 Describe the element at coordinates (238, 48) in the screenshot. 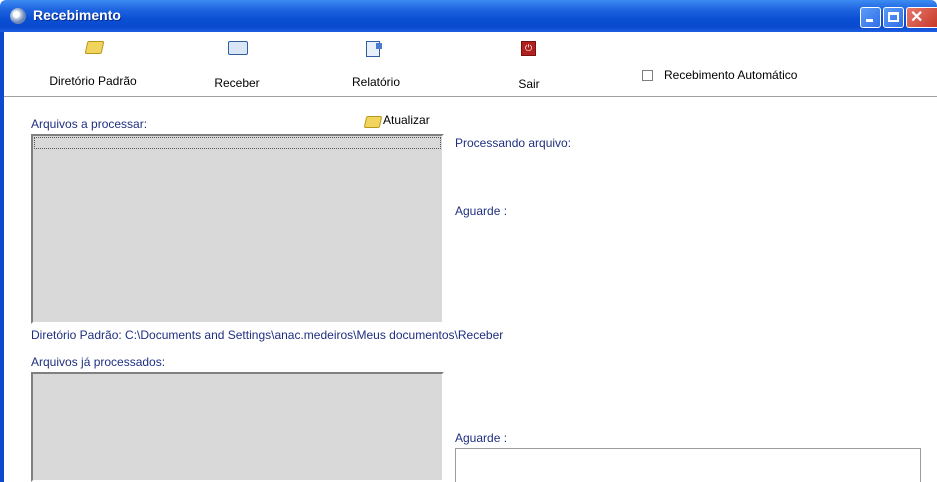

I see `receive-icon` at that location.